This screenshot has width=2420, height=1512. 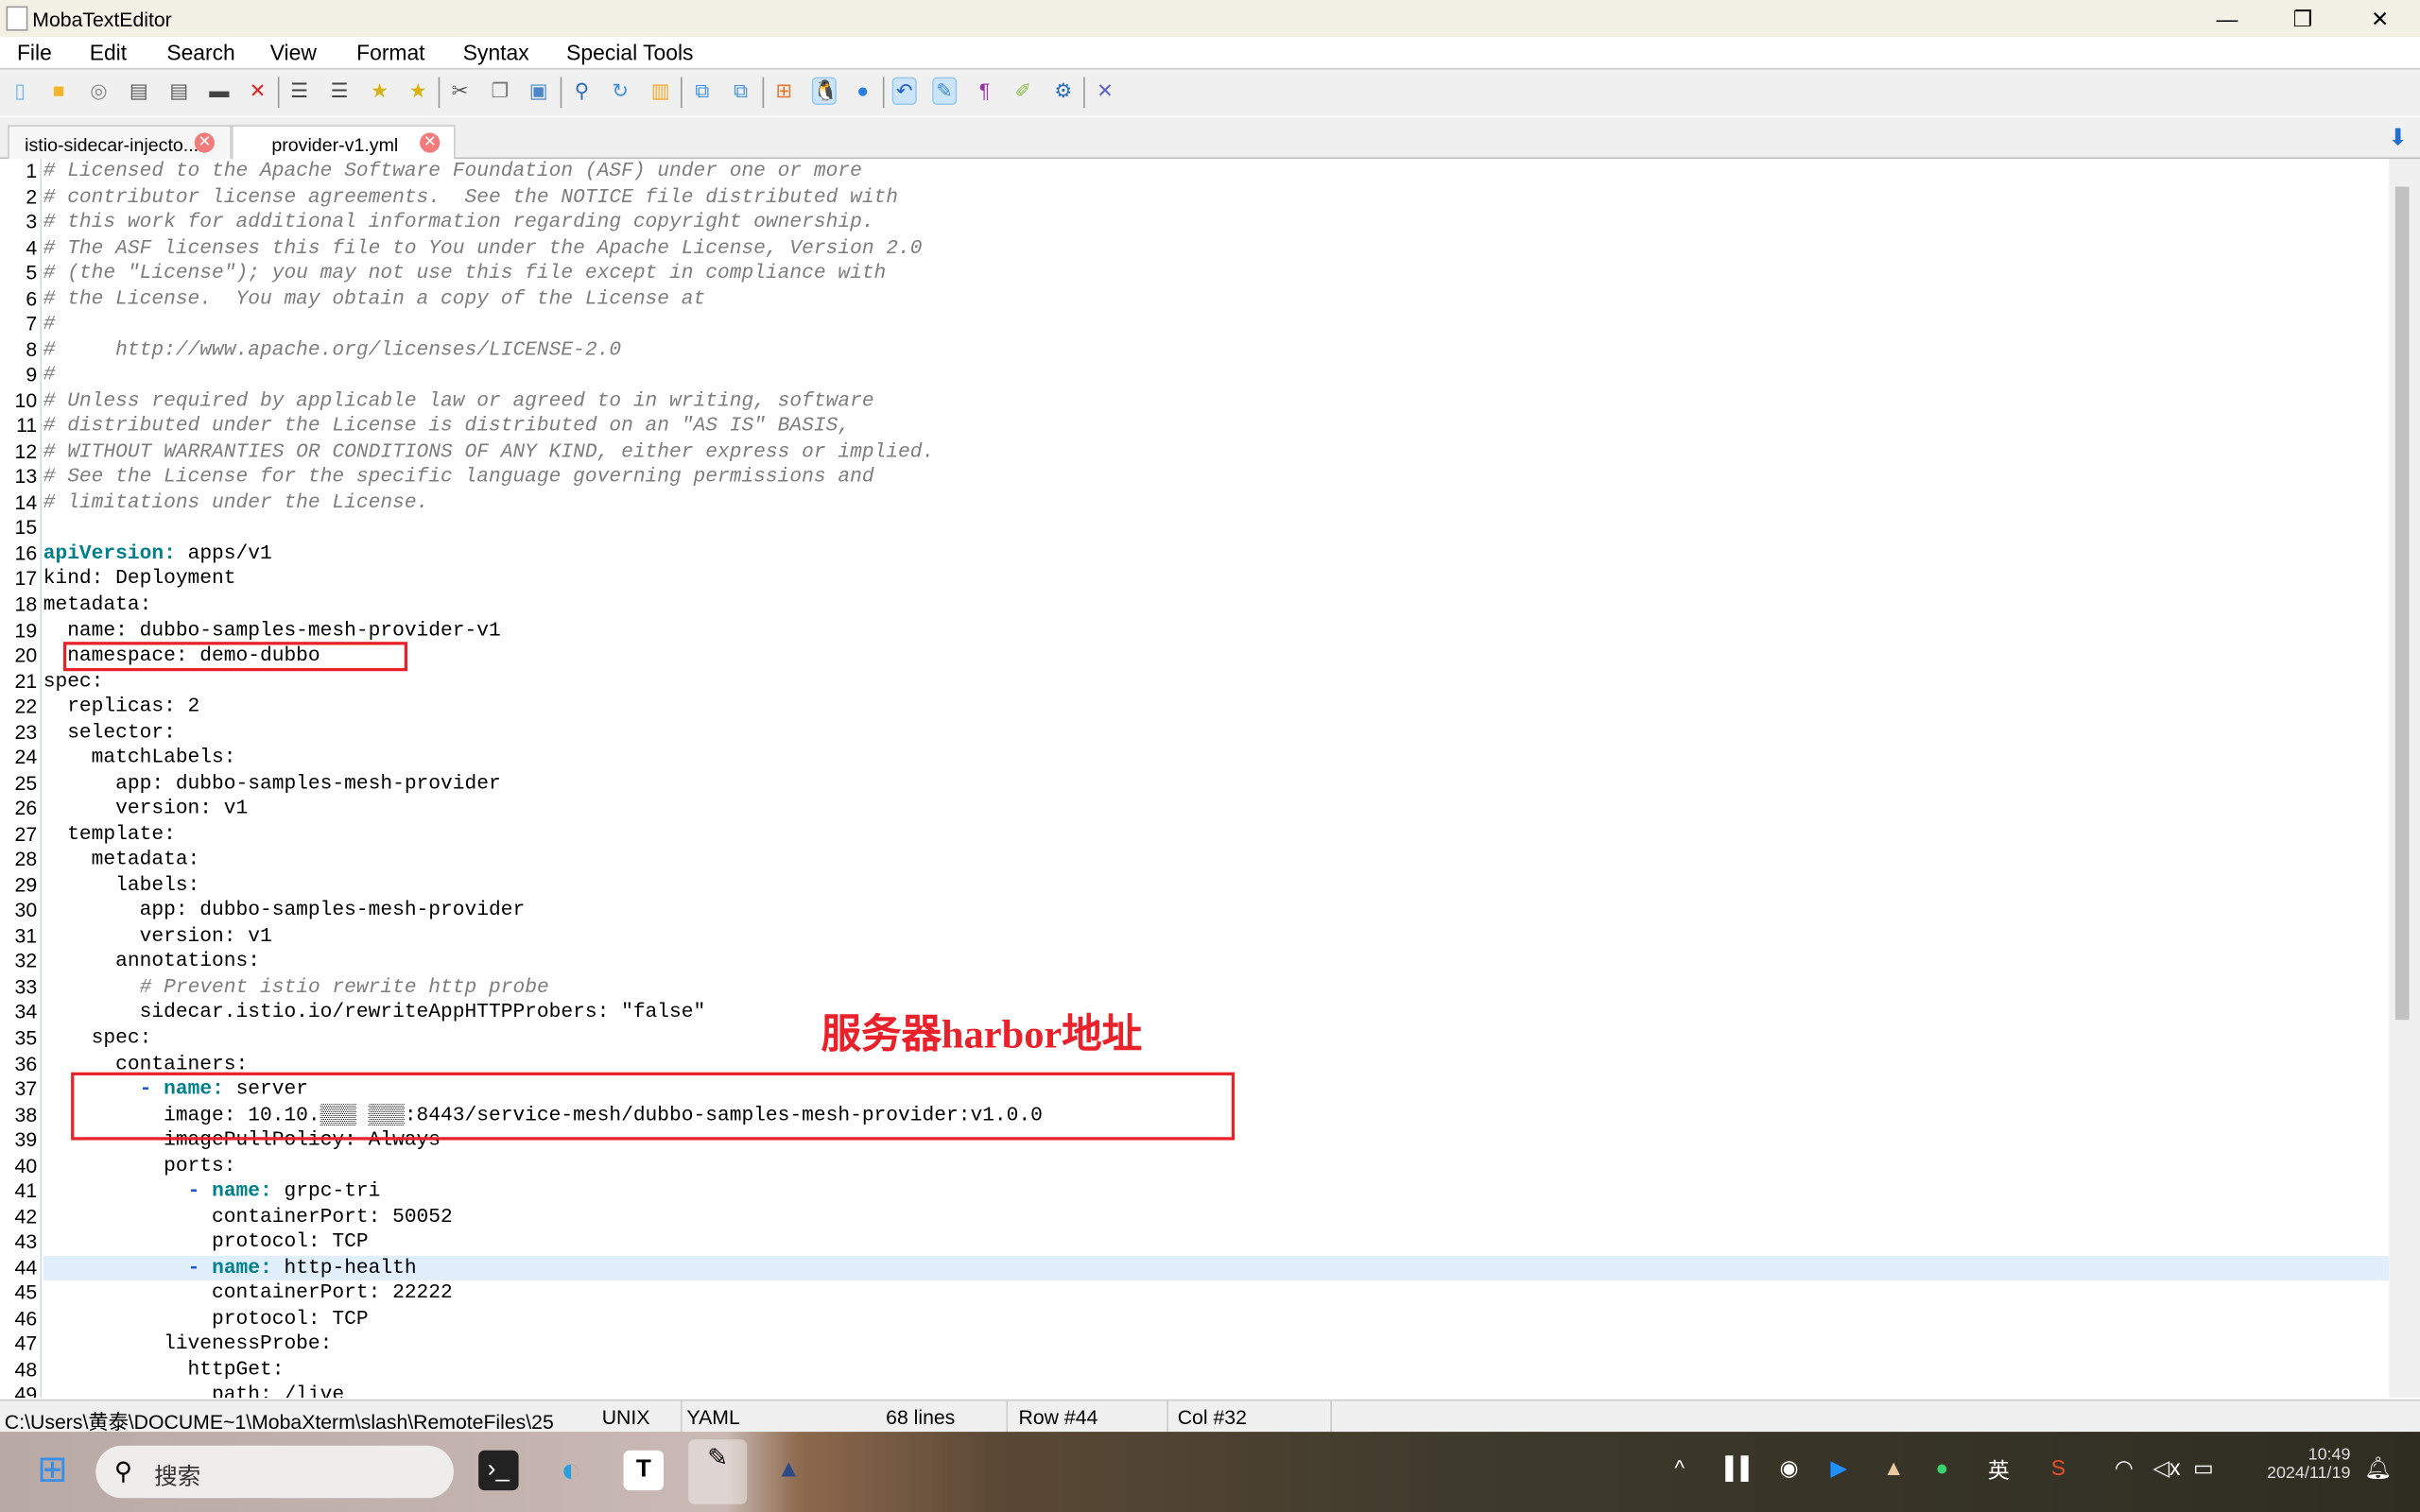 I want to click on code-line: 45 containerPort: 22222, so click(x=1194, y=1294).